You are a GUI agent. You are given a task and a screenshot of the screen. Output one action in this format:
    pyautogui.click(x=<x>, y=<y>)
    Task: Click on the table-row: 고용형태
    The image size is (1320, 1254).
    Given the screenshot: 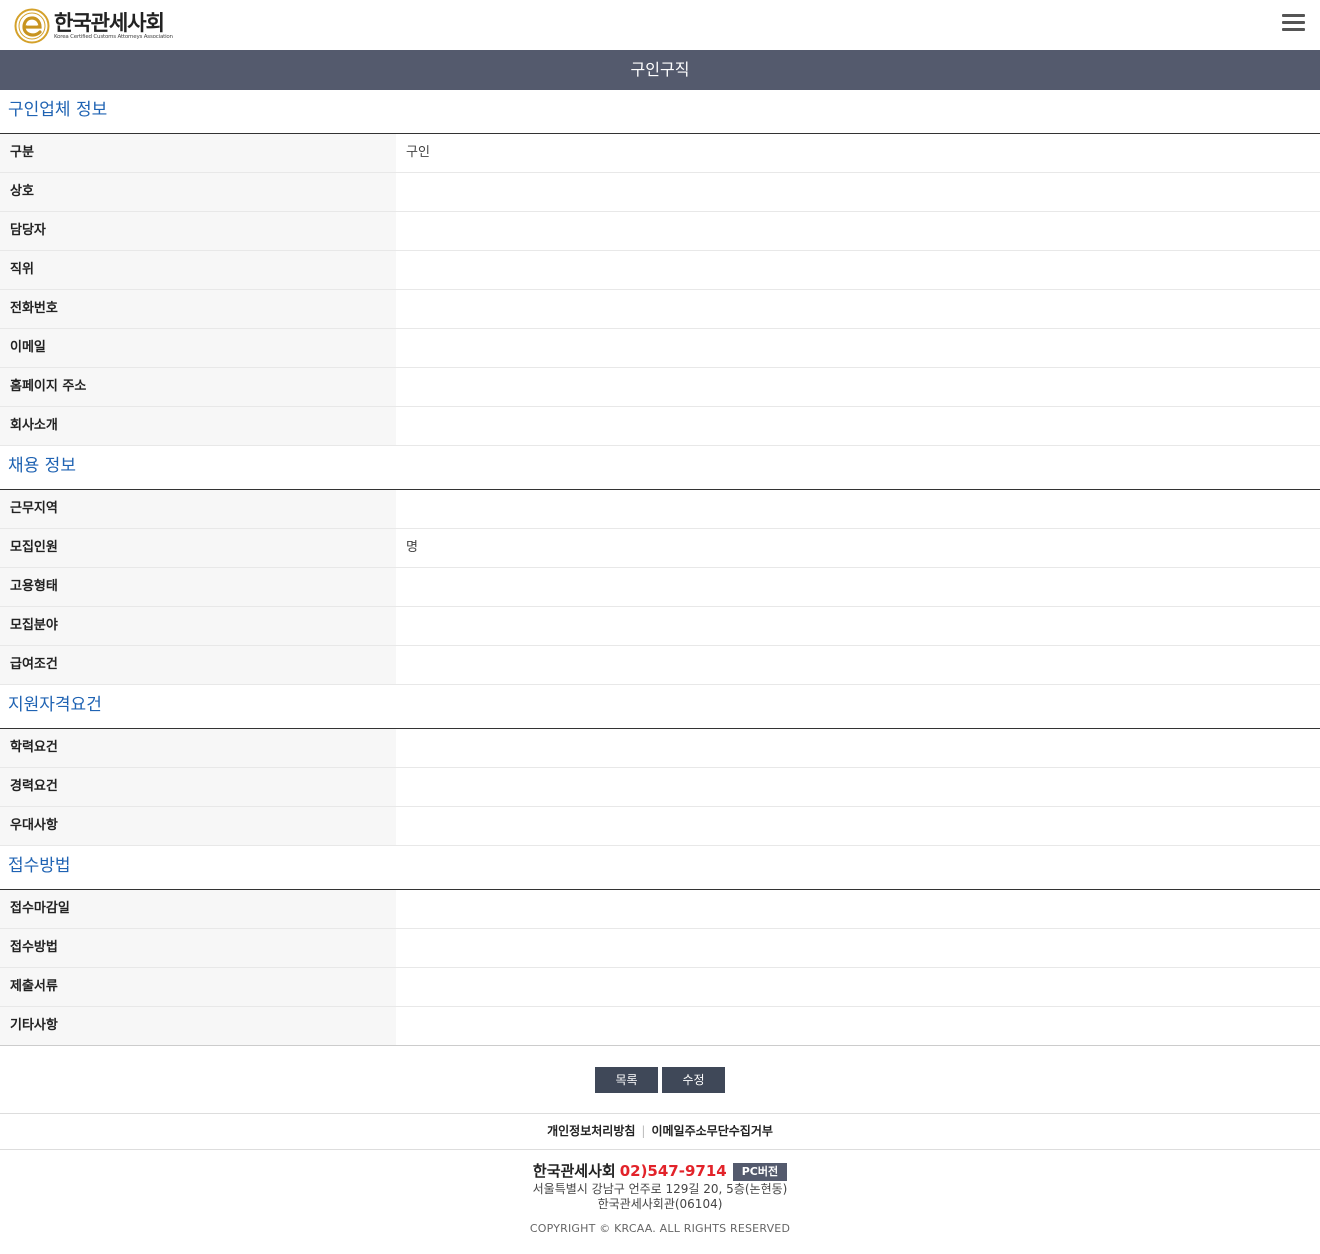 What is the action you would take?
    pyautogui.click(x=660, y=587)
    